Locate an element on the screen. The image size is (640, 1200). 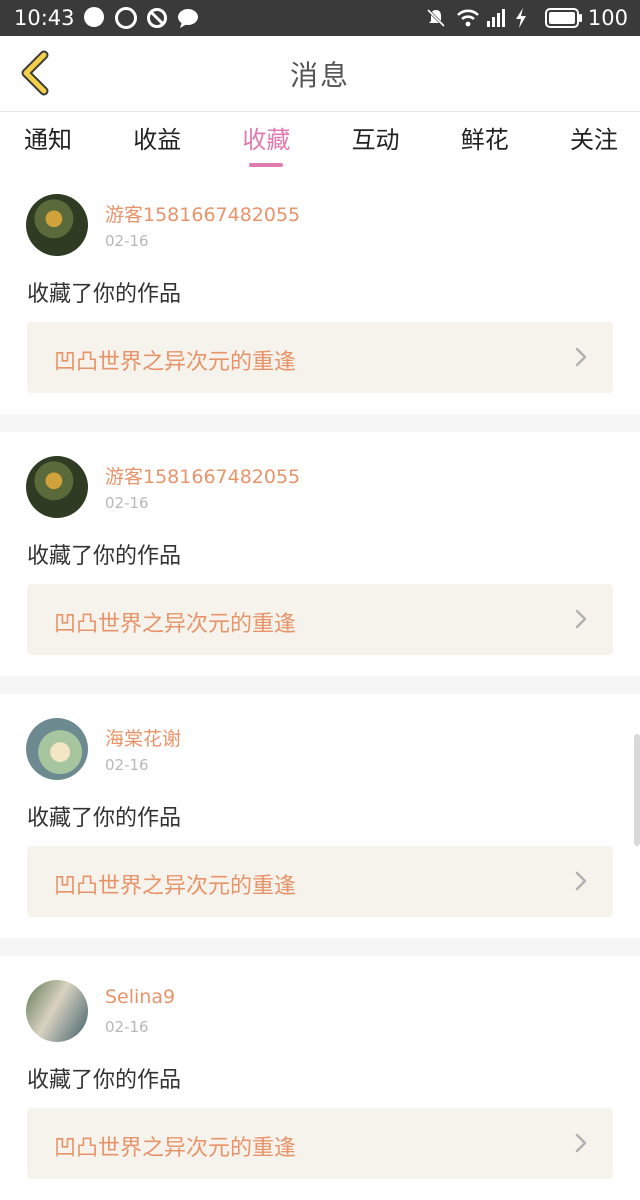
charging-icon is located at coordinates (525, 18).